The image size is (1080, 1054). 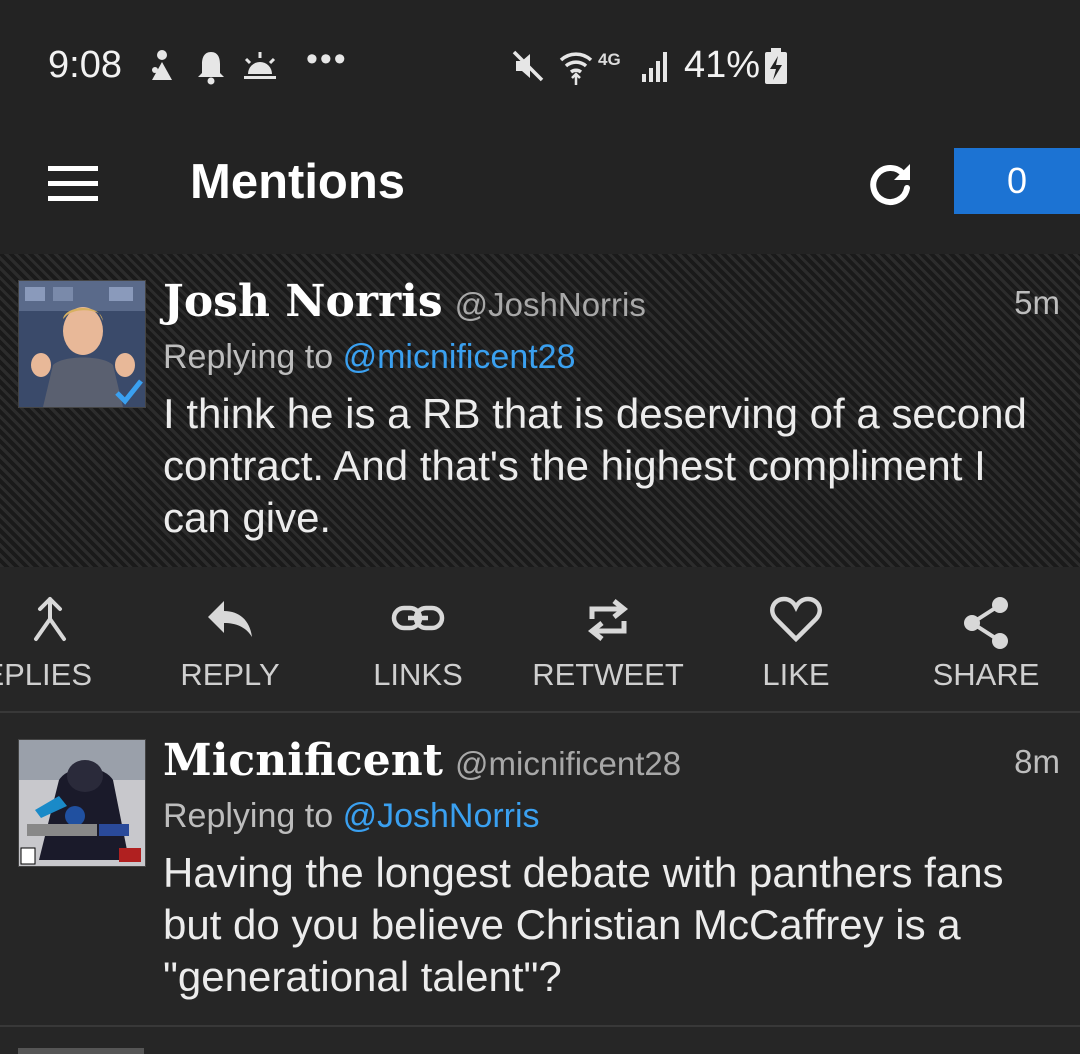 I want to click on refresh-icon, so click(x=890, y=184).